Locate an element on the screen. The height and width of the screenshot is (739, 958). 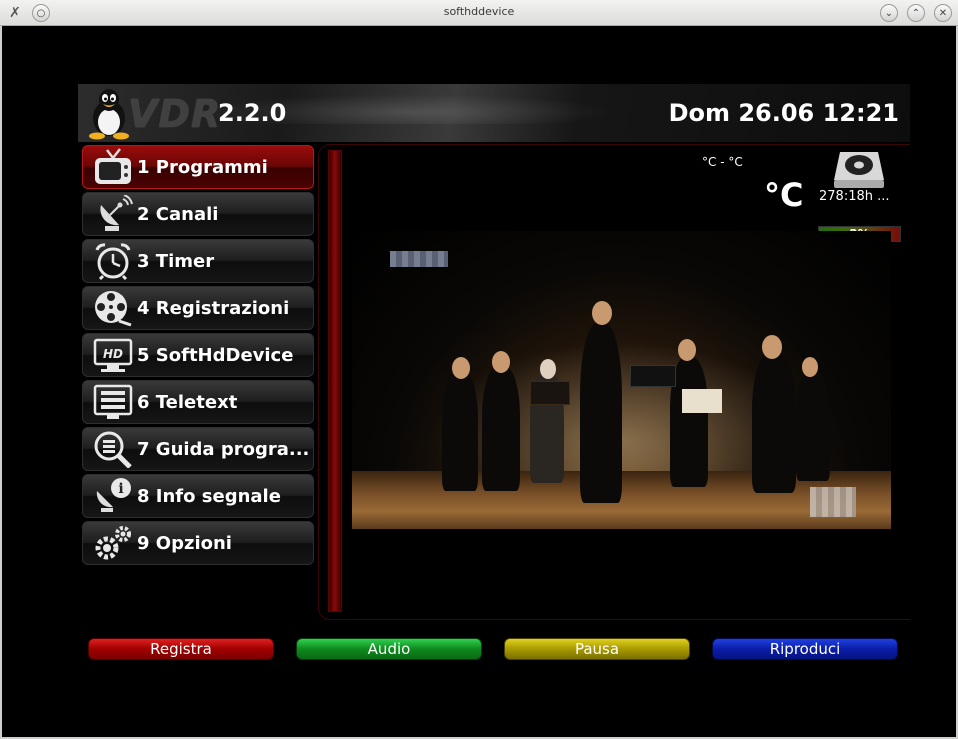
gears-icon is located at coordinates (113, 543).